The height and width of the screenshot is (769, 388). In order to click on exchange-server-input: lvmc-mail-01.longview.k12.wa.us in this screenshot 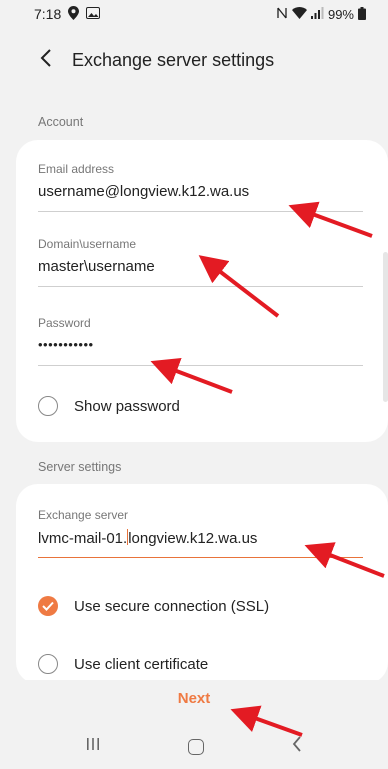, I will do `click(200, 539)`.